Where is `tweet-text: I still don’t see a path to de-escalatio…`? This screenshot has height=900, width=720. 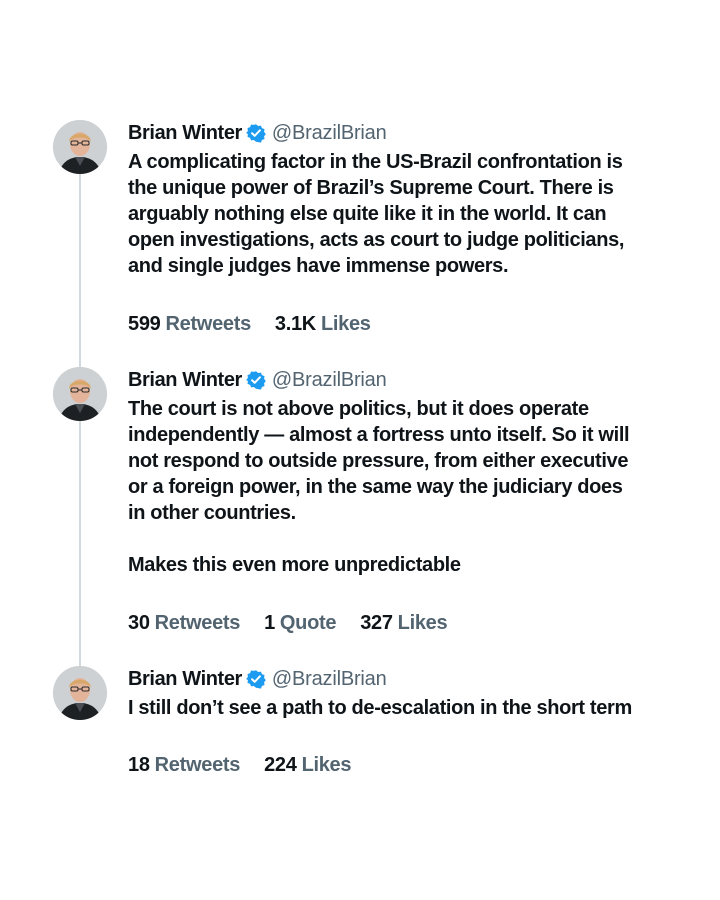 tweet-text: I still don’t see a path to de-escalatio… is located at coordinates (380, 708).